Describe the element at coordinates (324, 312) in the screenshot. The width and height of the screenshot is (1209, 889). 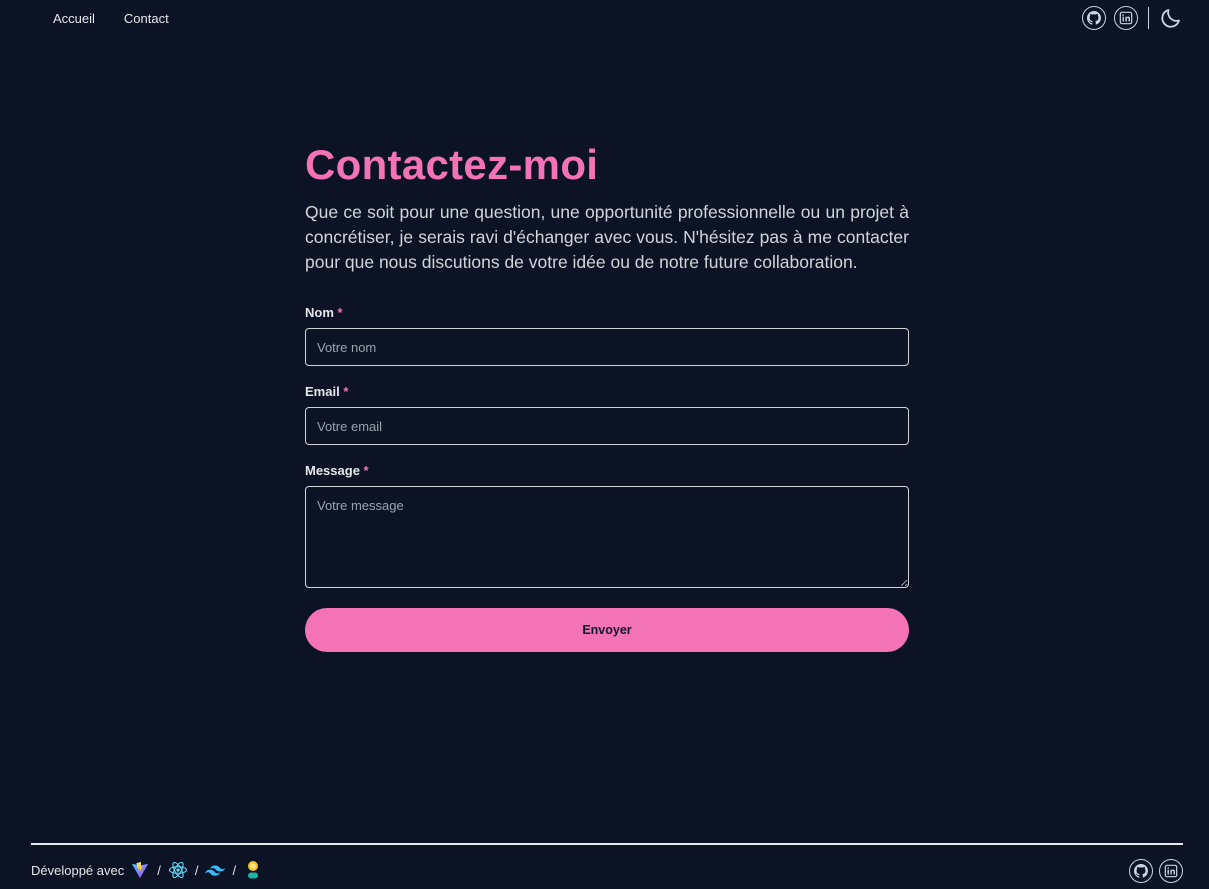
I see `name-label: Nom *` at that location.